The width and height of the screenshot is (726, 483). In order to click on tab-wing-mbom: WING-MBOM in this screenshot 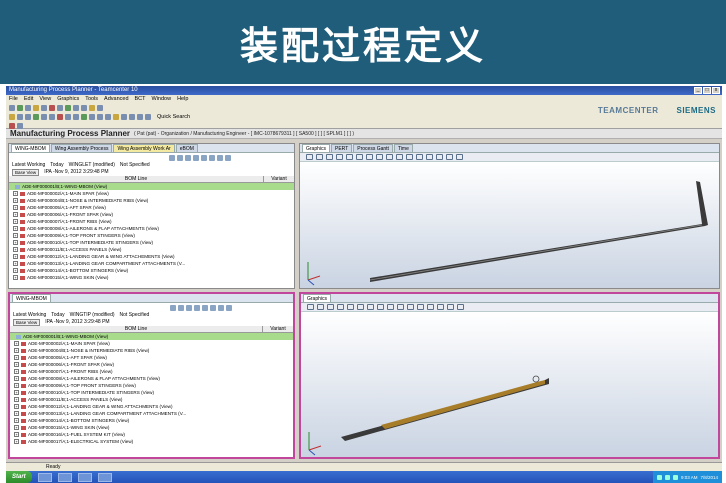, I will do `click(30, 148)`.